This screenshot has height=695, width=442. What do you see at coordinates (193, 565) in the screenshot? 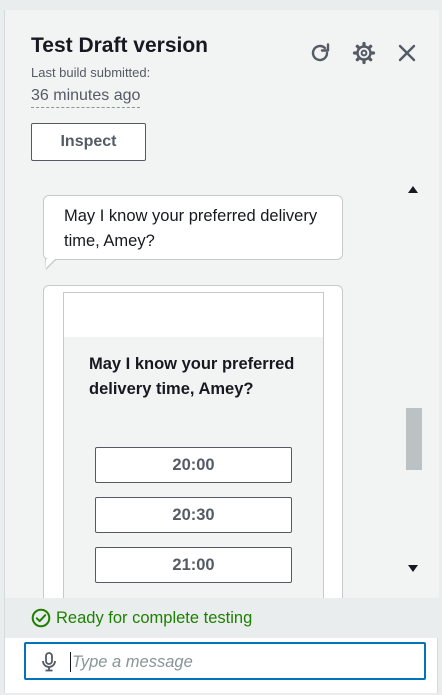
I see `time-option-button: 21:00` at bounding box center [193, 565].